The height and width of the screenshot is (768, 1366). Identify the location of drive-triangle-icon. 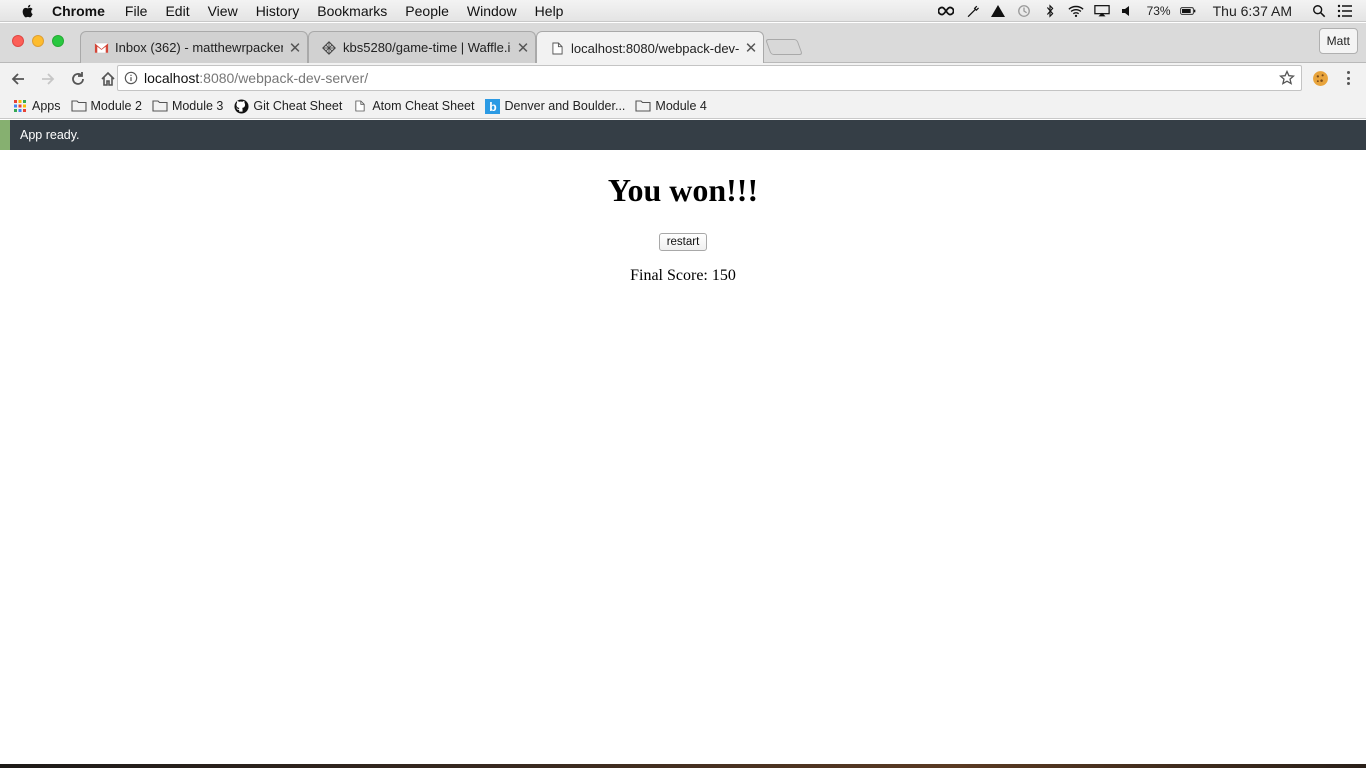
(998, 11).